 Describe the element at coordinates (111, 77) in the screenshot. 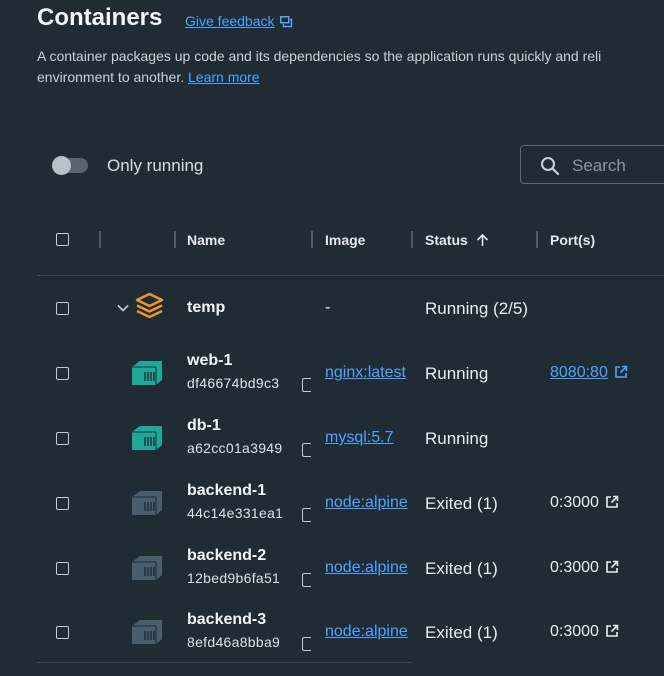

I see `description-line-2: environment to another.` at that location.